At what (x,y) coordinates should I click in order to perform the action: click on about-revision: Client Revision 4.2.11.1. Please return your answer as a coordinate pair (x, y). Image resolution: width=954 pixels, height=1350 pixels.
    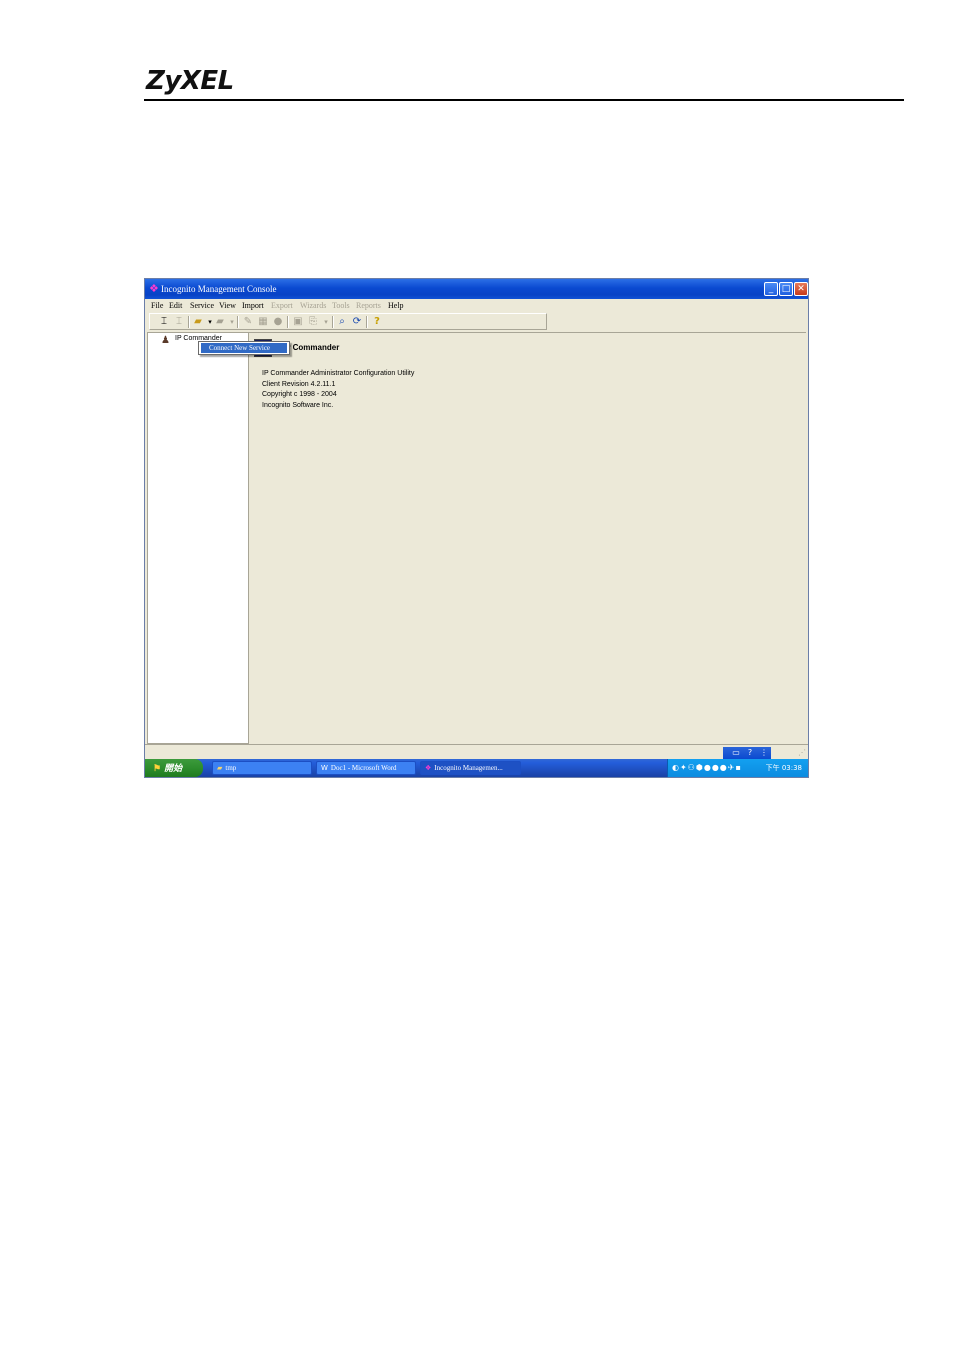
    Looking at the image, I should click on (299, 384).